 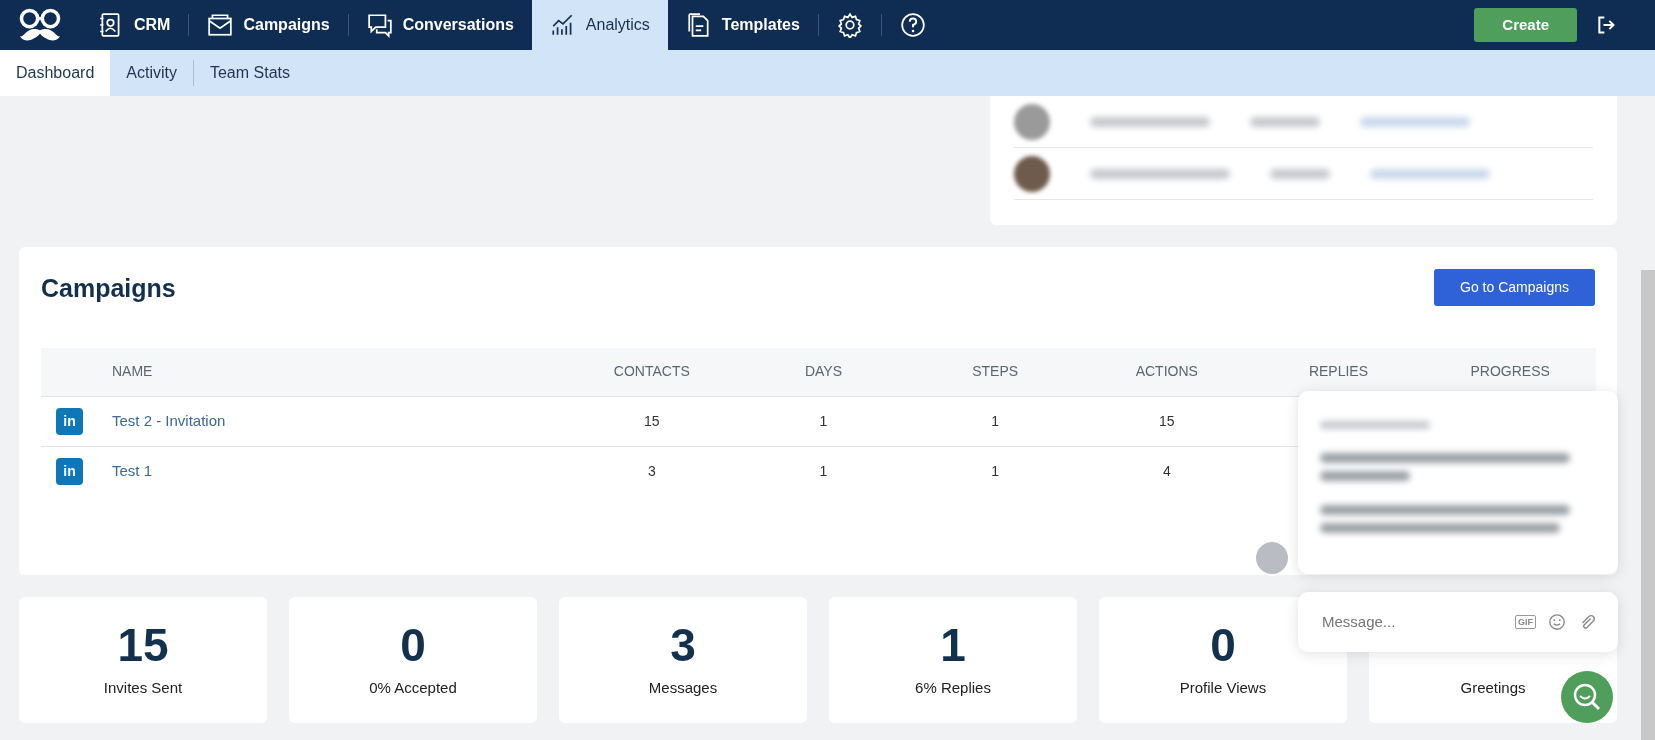 I want to click on chat-bubbles-icon, so click(x=379, y=25).